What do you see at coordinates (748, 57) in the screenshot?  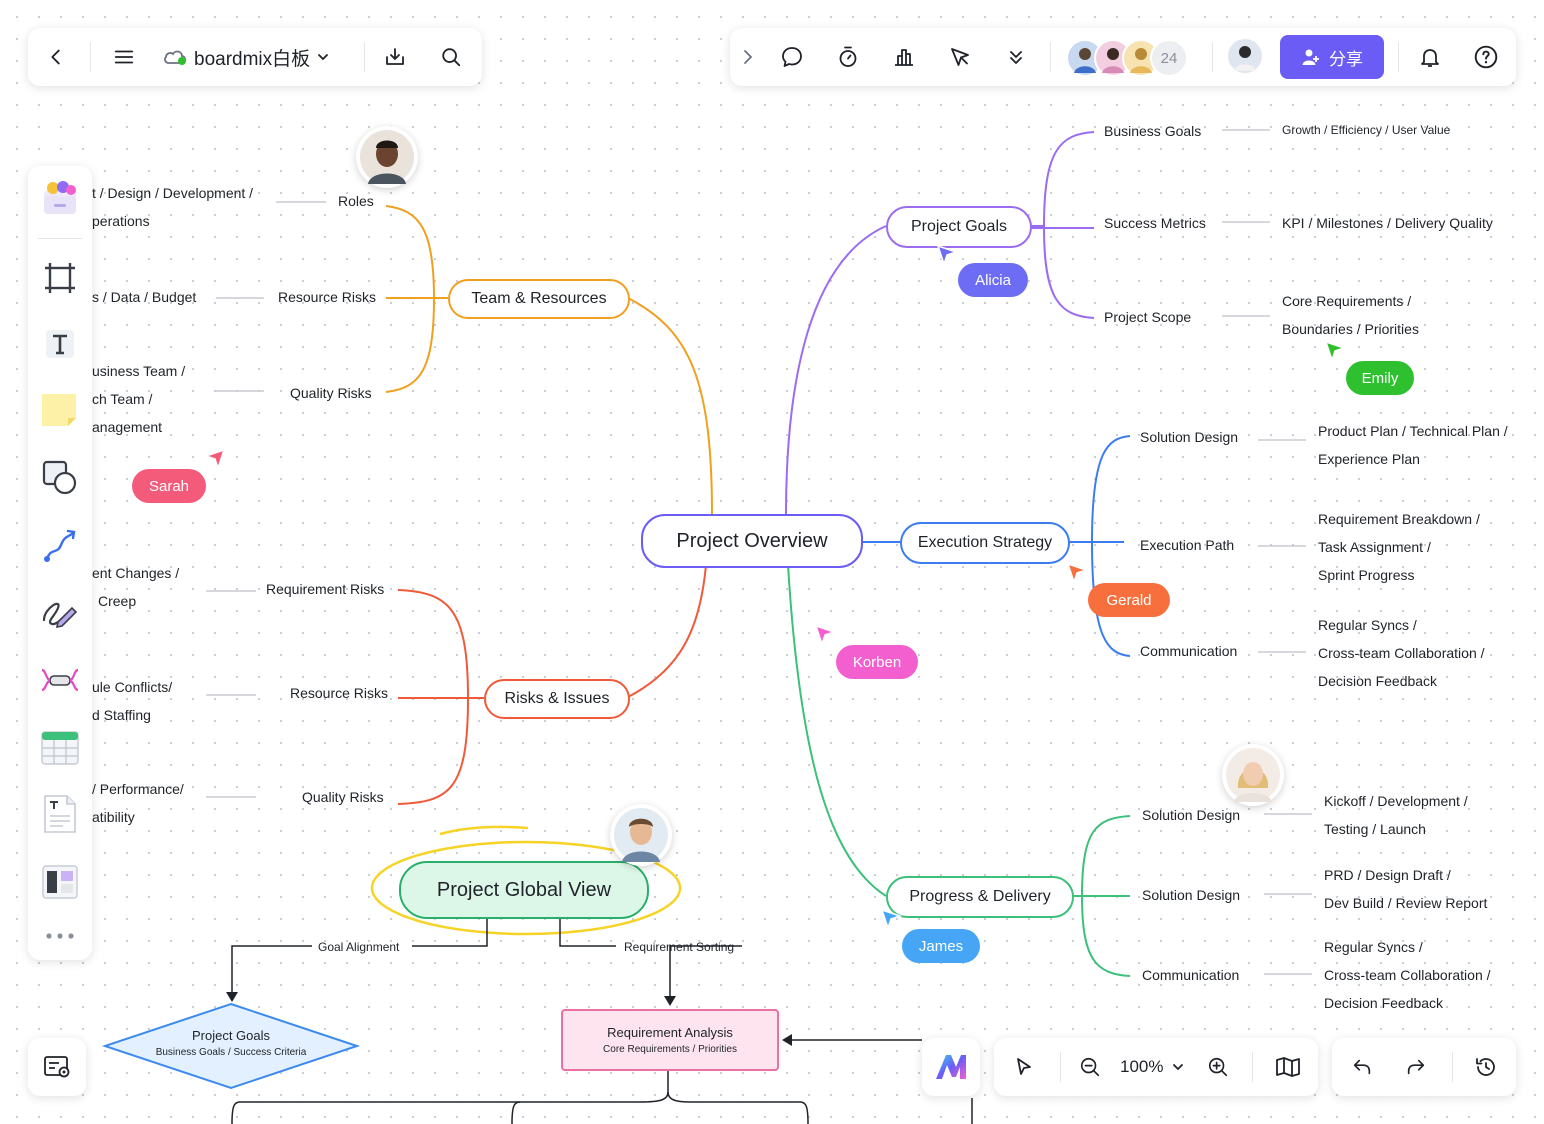 I see `collapse-toolbar-button` at bounding box center [748, 57].